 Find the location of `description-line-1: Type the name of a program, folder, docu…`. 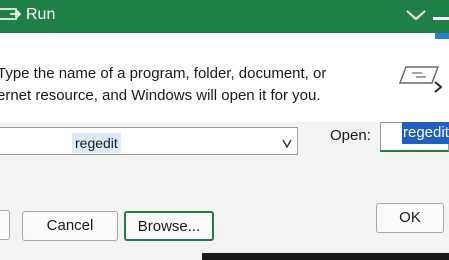

description-line-1: Type the name of a program, folder, docu… is located at coordinates (163, 73).